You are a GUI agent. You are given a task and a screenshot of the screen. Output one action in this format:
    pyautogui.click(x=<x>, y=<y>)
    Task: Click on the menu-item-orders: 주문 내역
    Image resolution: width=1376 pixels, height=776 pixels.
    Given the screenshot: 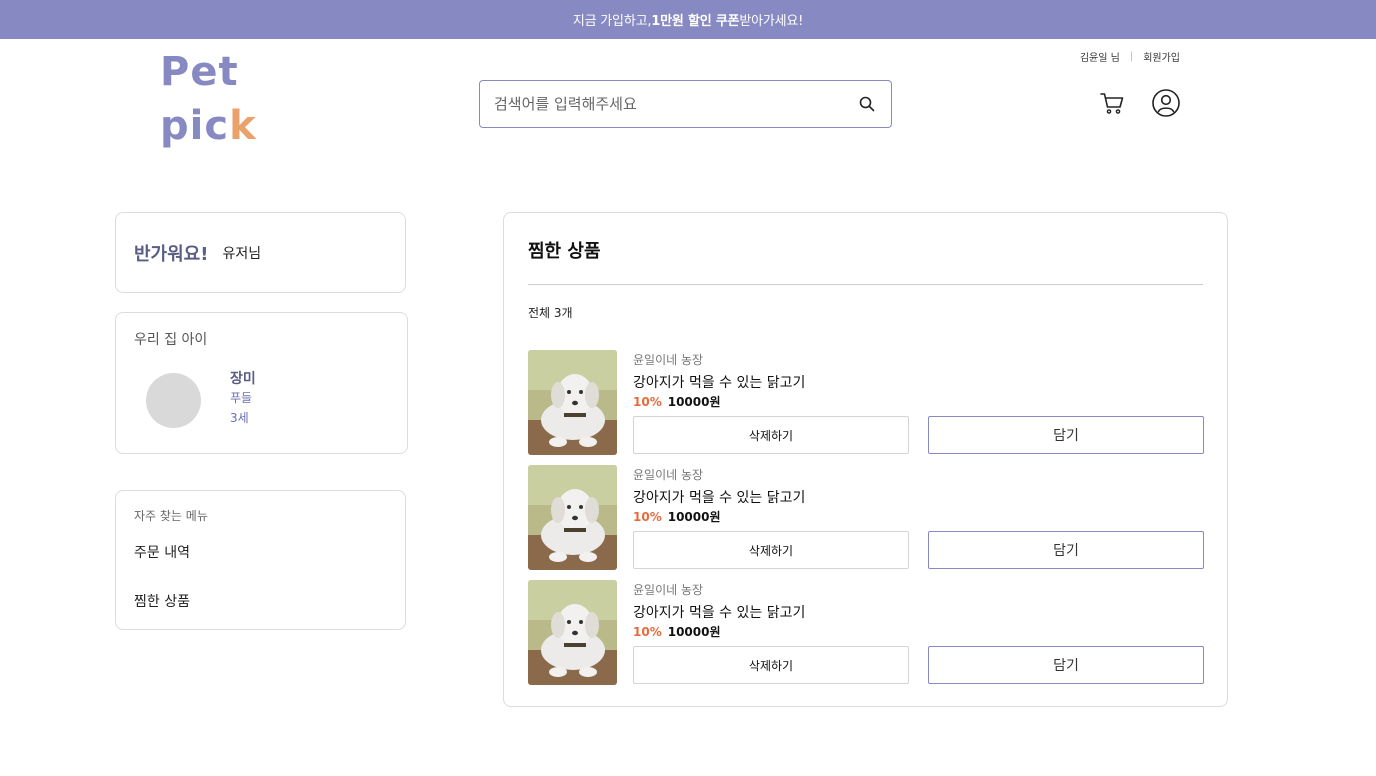 What is the action you would take?
    pyautogui.click(x=162, y=552)
    